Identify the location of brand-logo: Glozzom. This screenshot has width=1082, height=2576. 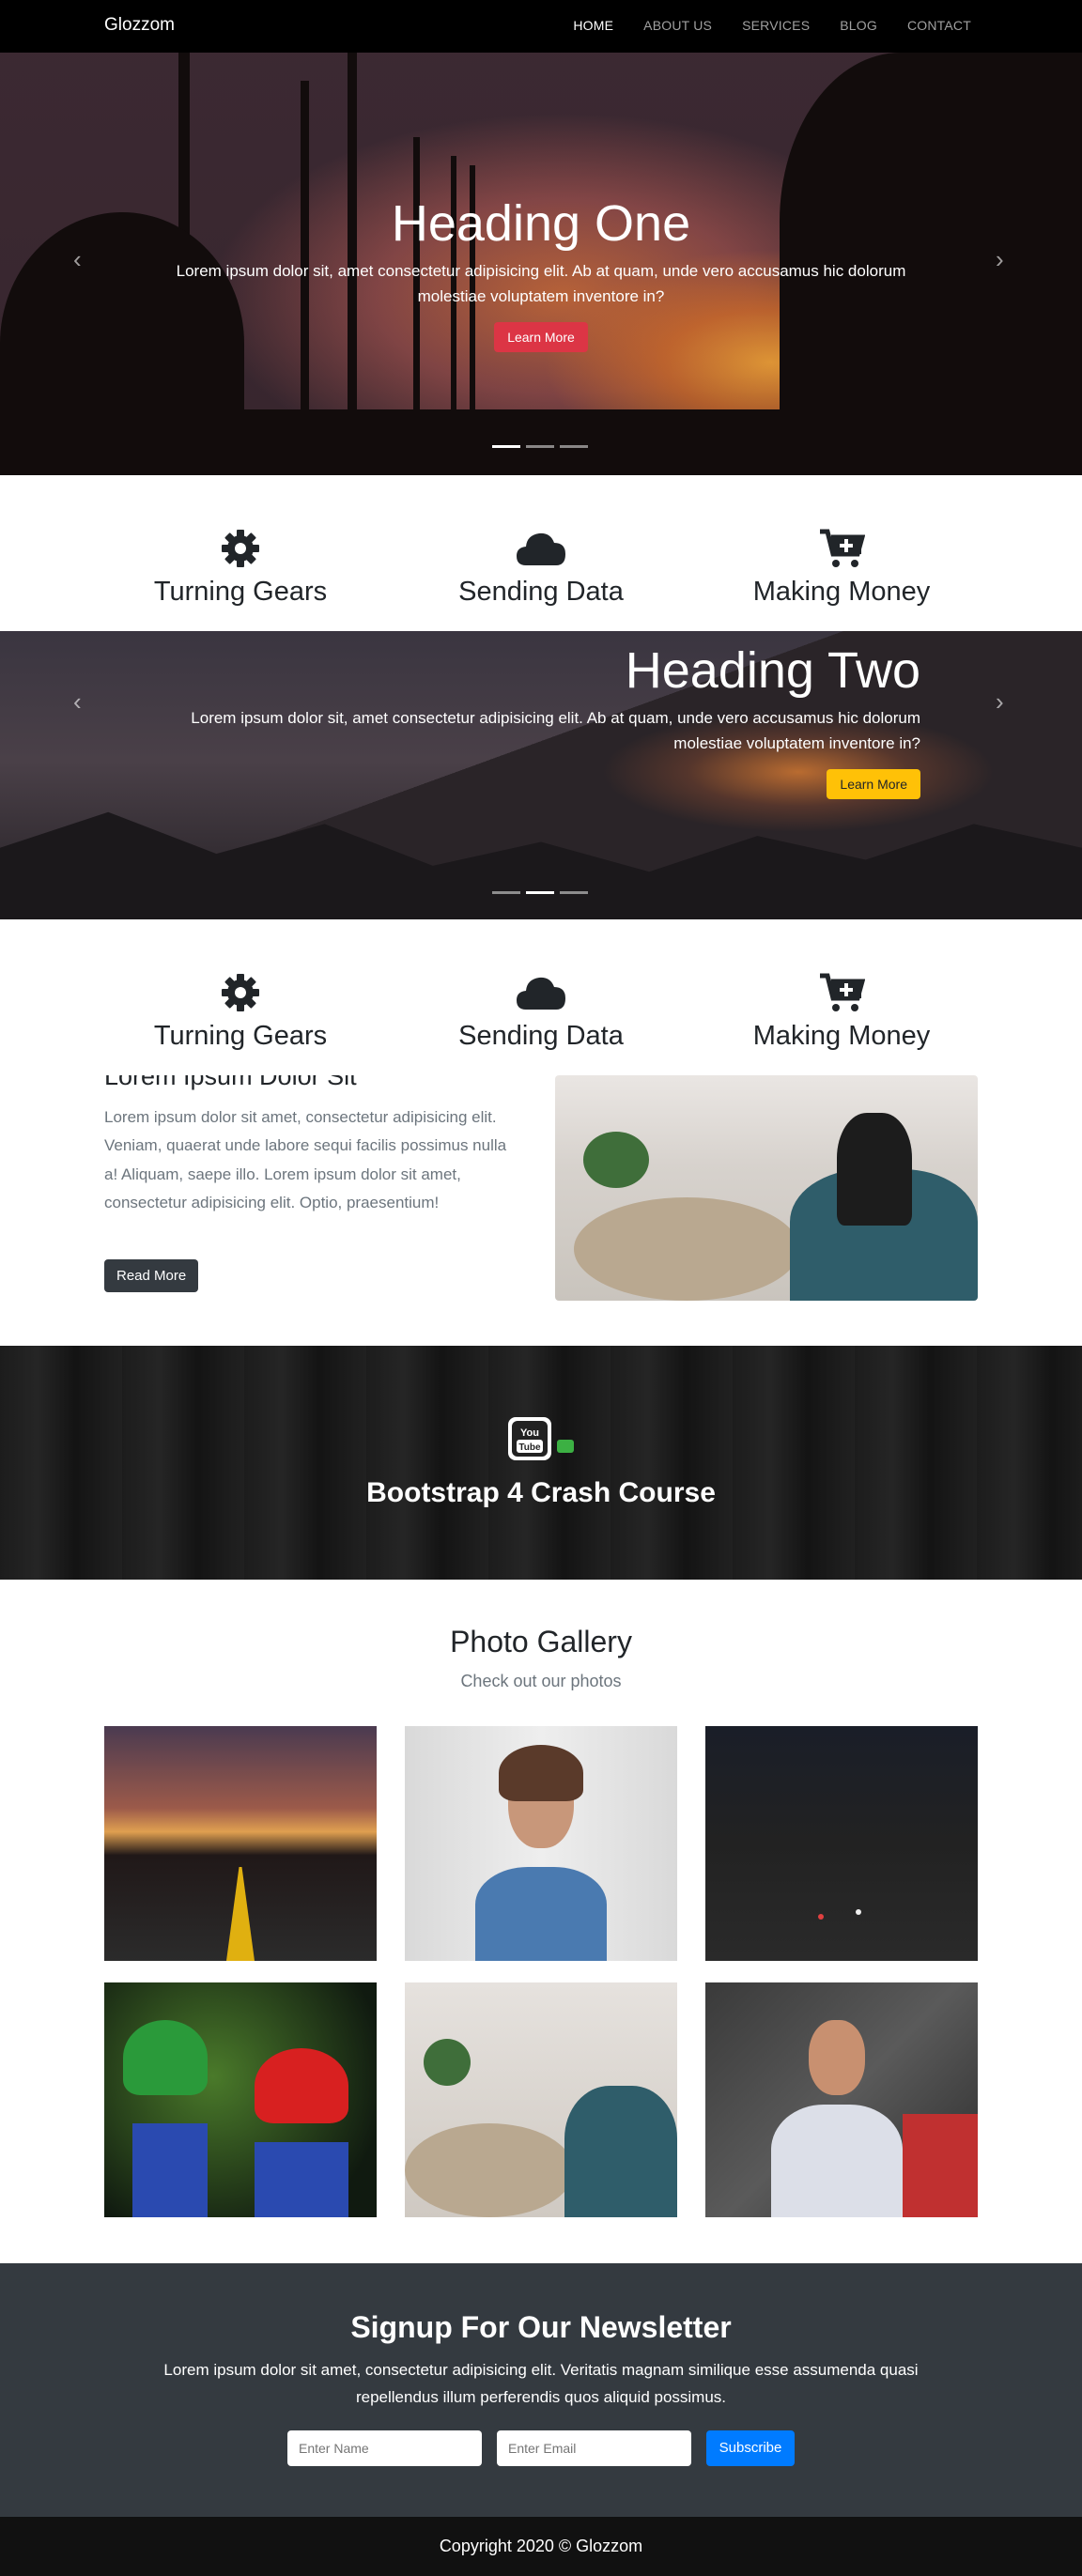
(139, 25).